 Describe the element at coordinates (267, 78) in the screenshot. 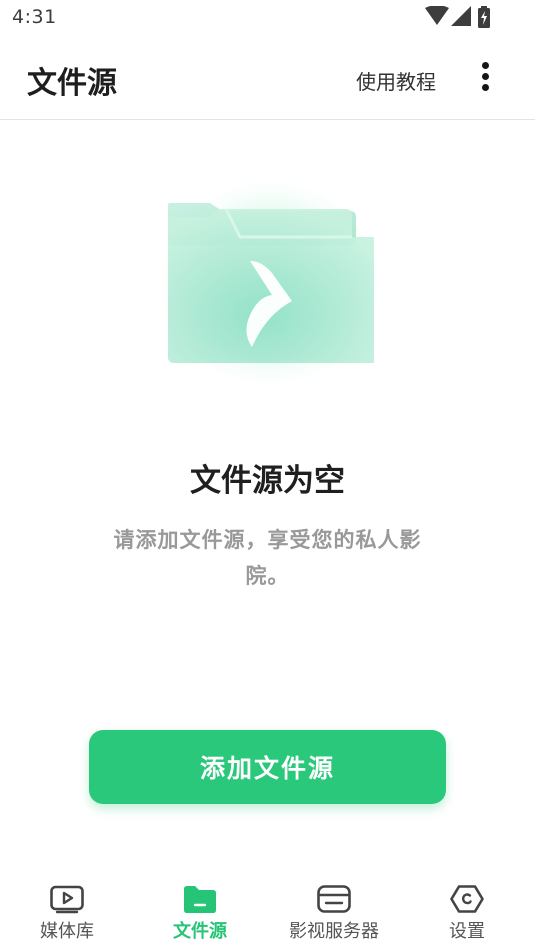

I see `app-bar: 文件源 使用教程` at that location.